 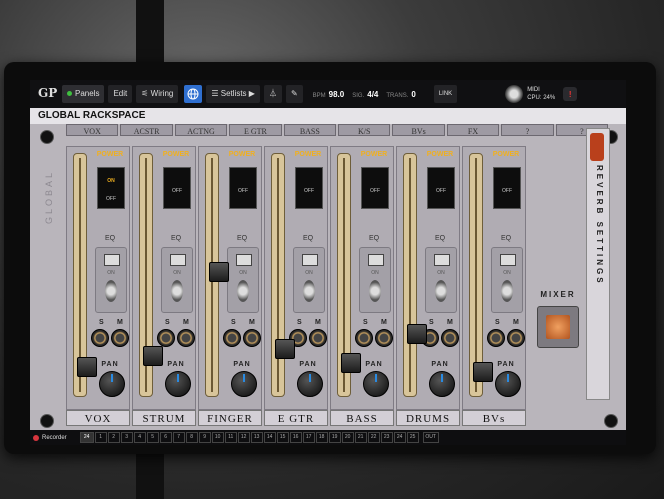 What do you see at coordinates (473, 130) in the screenshot?
I see `top-tab: FX` at bounding box center [473, 130].